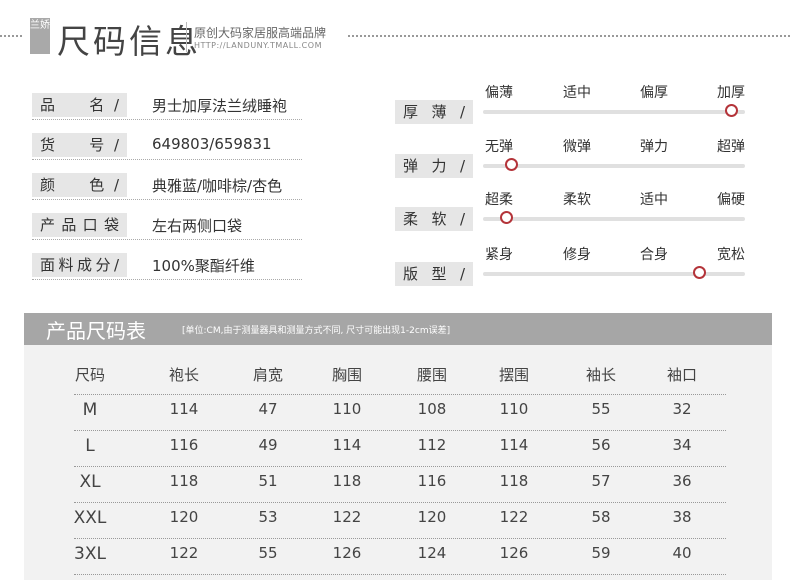 The width and height of the screenshot is (790, 580). I want to click on table-cell: 32, so click(682, 409).